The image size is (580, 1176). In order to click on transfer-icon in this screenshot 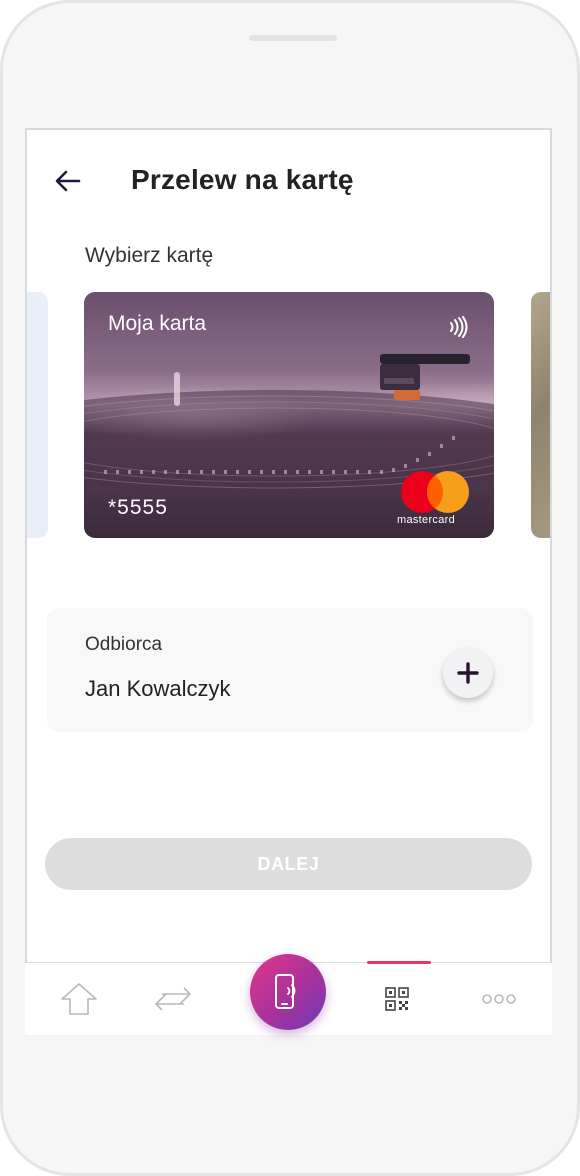, I will do `click(173, 999)`.